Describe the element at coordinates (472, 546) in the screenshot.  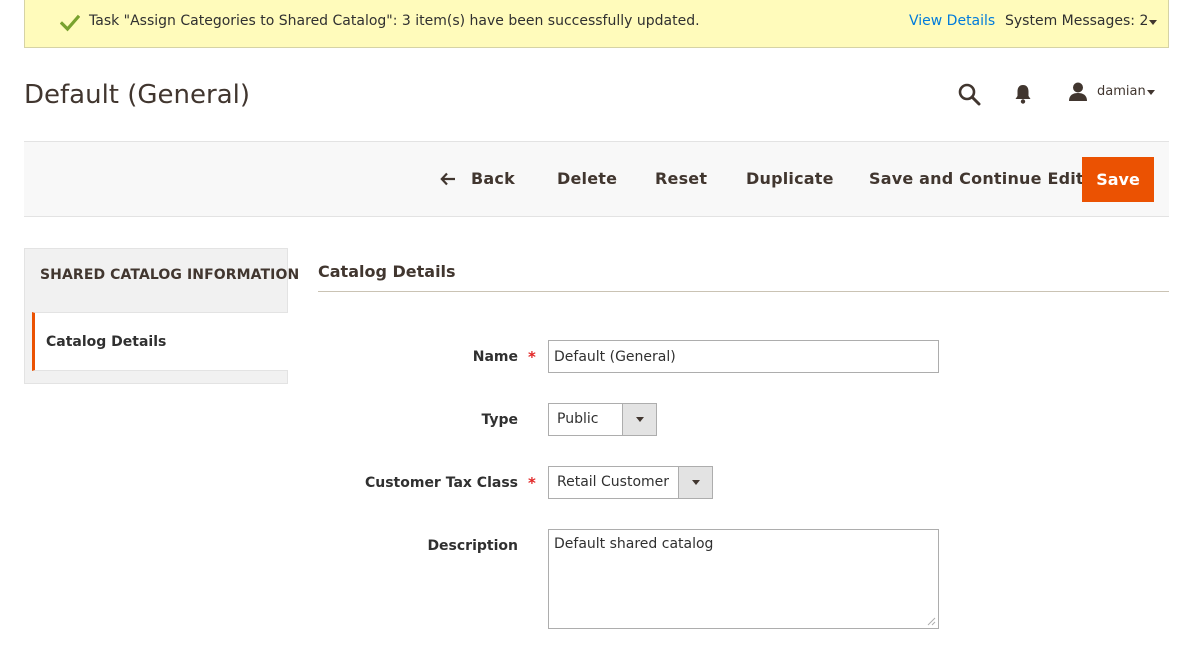
I see `description-label: Description` at that location.